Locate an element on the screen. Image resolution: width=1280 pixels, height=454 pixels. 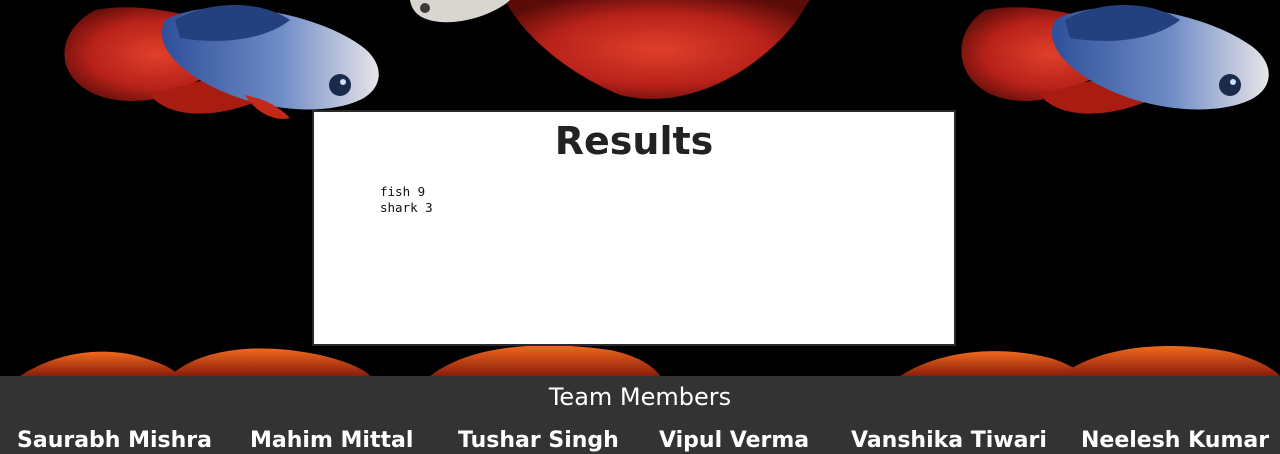
team-member-name: Mahim Mittal is located at coordinates (332, 440).